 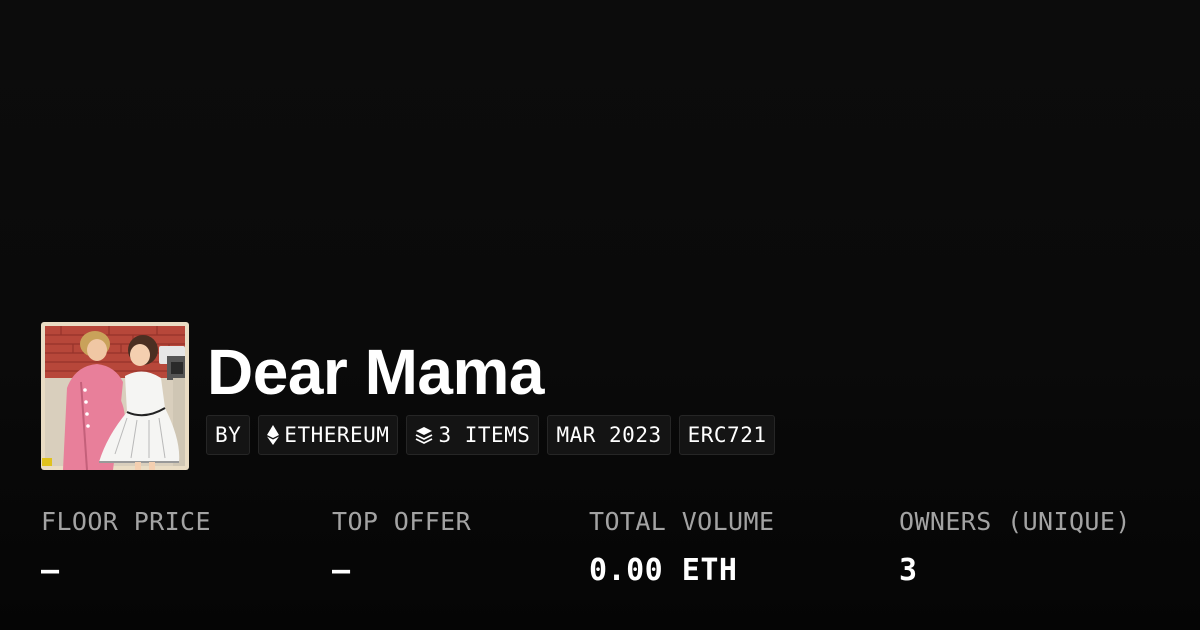 I want to click on creator-tag-label: BY, so click(x=228, y=435).